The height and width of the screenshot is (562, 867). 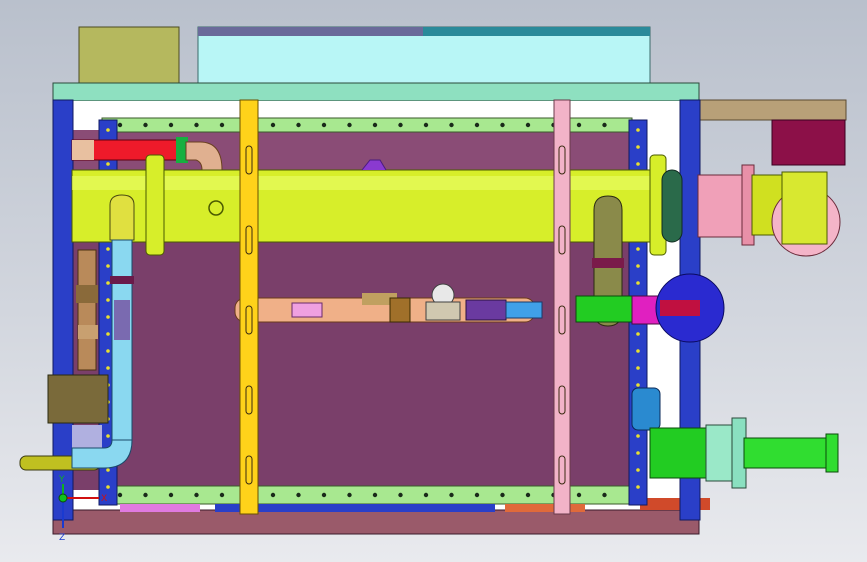 I want to click on lower-blue-fitting, so click(x=646, y=409).